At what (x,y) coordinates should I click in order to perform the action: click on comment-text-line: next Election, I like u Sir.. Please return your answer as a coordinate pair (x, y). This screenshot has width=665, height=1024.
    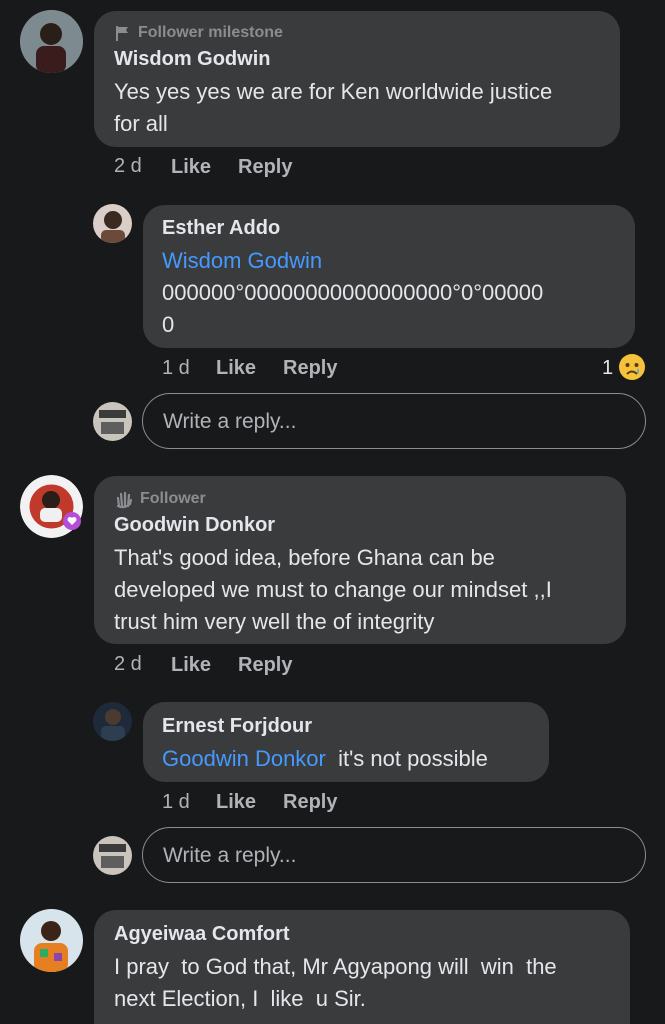
    Looking at the image, I should click on (240, 998).